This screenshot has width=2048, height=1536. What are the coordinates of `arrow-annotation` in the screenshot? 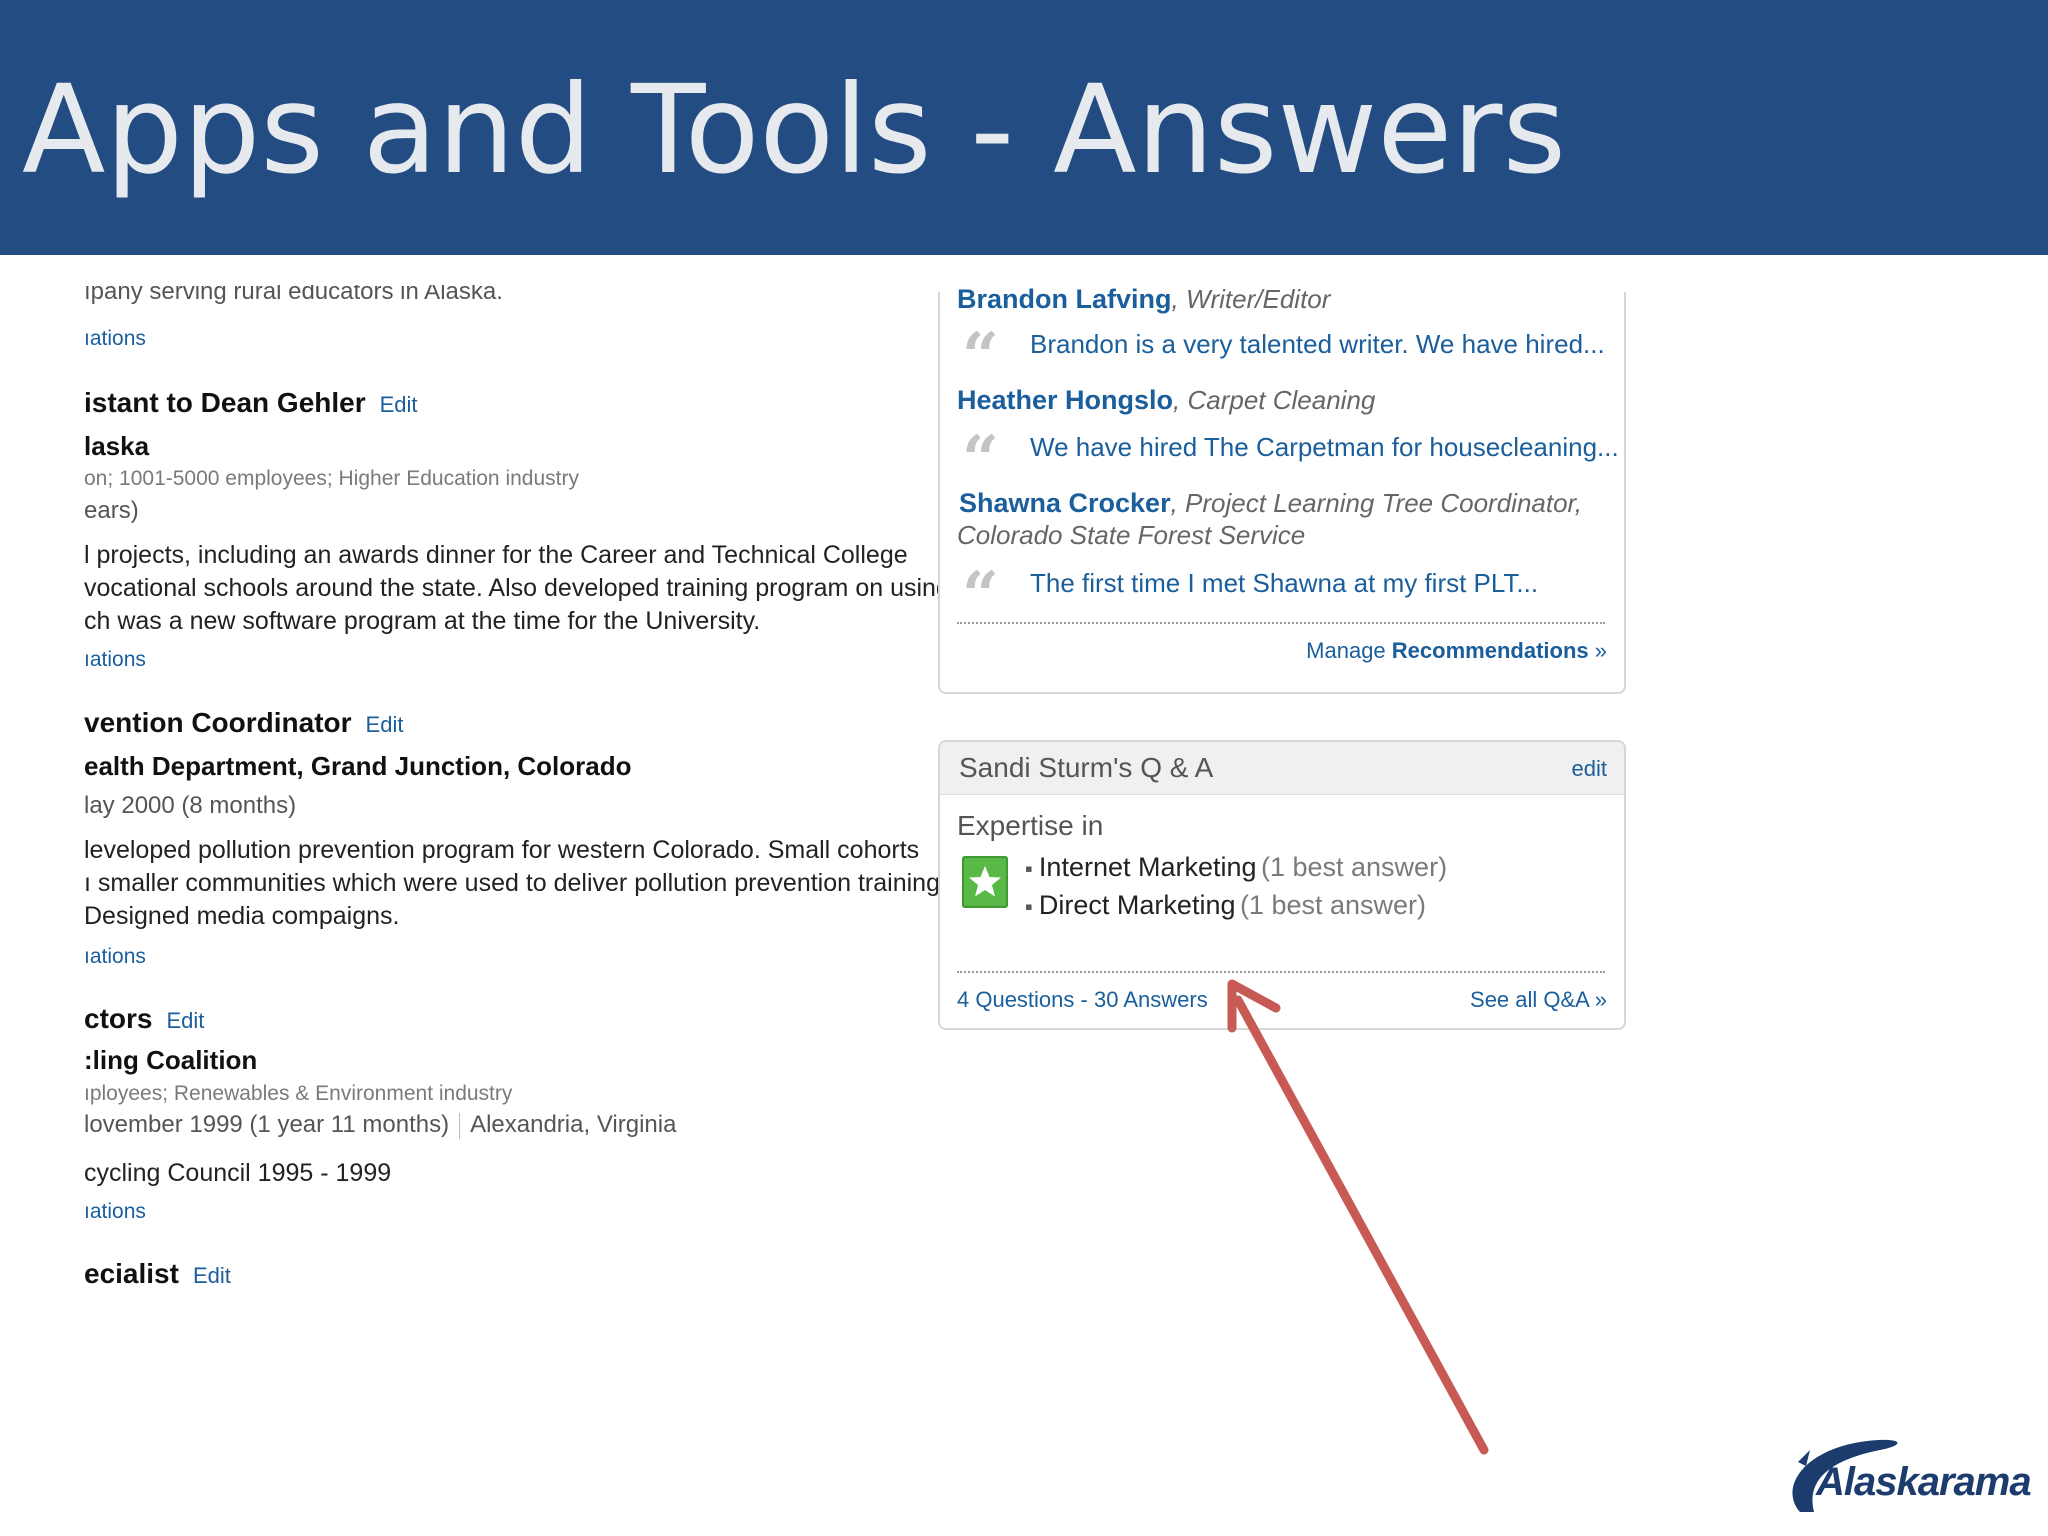 It's located at (1358, 1217).